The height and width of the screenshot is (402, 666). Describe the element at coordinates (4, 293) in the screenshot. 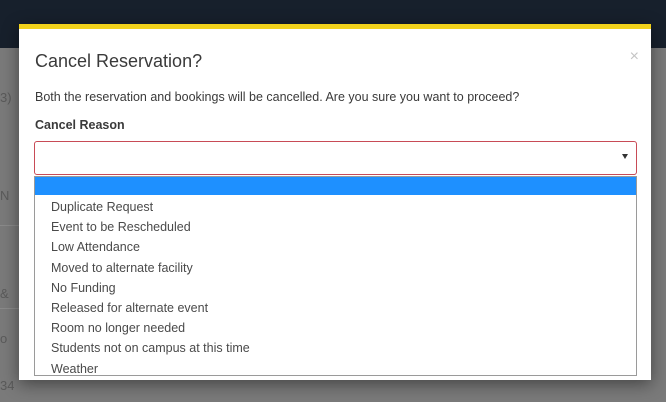

I see `background-text-fragment: &` at that location.